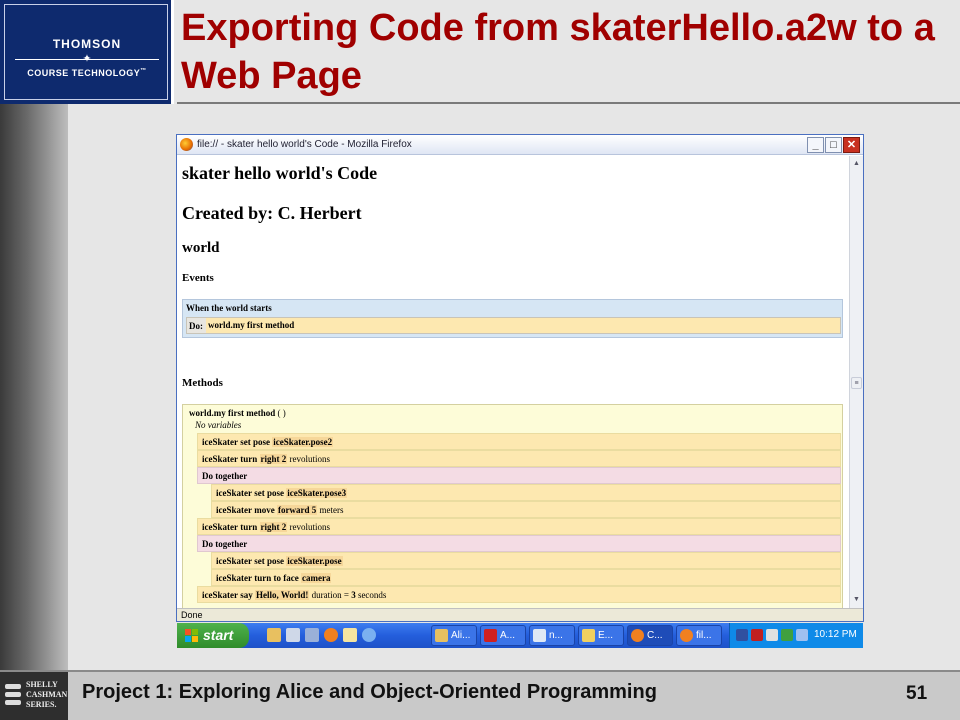  What do you see at coordinates (232, 413) in the screenshot?
I see `method-name: world.my first method` at bounding box center [232, 413].